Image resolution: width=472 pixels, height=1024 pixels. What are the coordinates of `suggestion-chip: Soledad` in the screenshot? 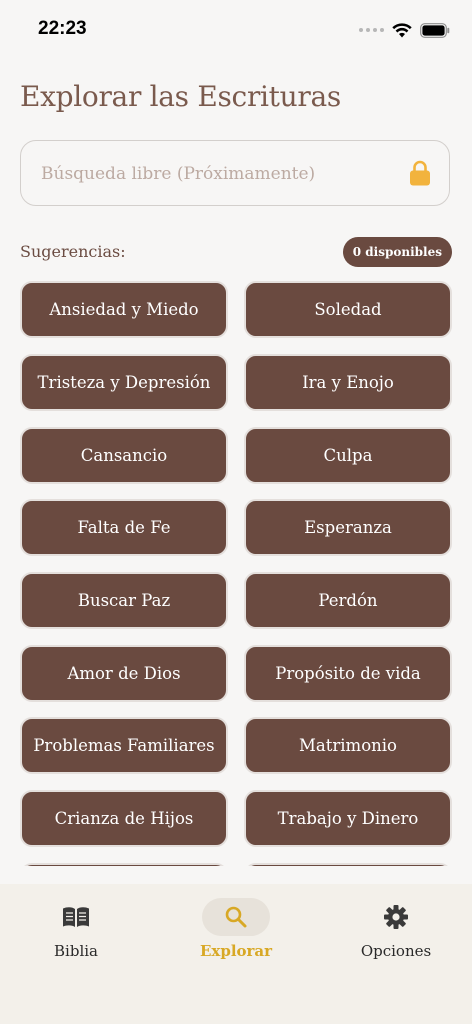 It's located at (348, 309).